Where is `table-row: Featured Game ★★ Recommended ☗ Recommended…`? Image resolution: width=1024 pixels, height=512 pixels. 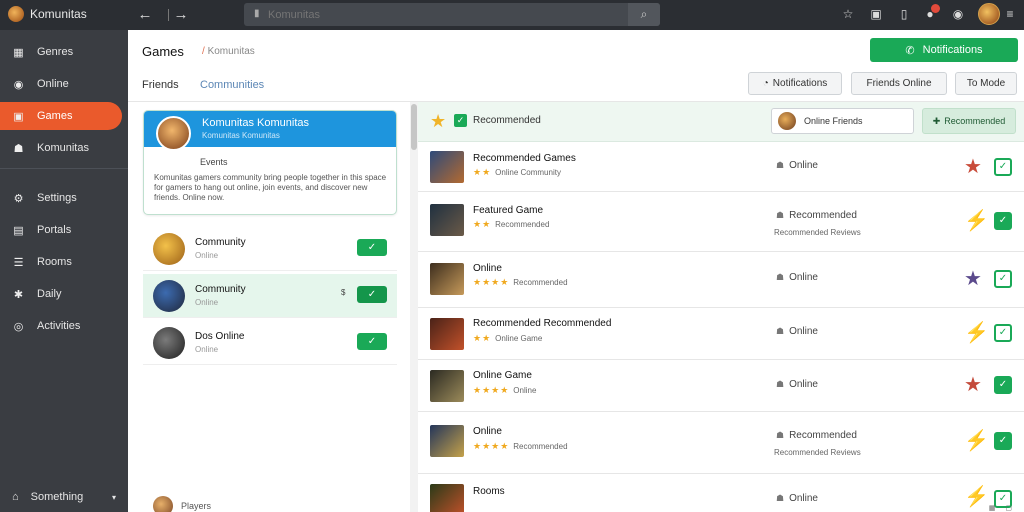 table-row: Featured Game ★★ Recommended ☗ Recommended… is located at coordinates (721, 222).